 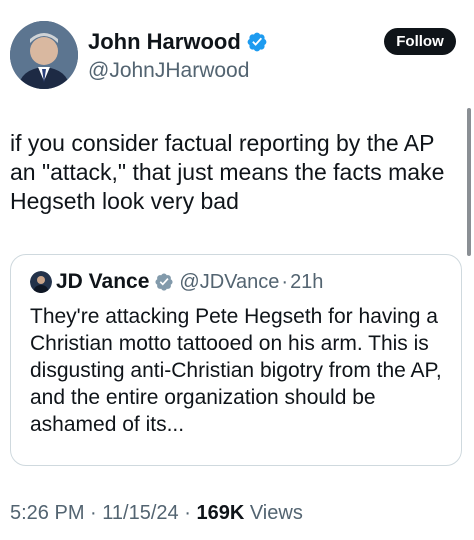 I want to click on quoted-author-name: JD Vance, so click(x=102, y=282).